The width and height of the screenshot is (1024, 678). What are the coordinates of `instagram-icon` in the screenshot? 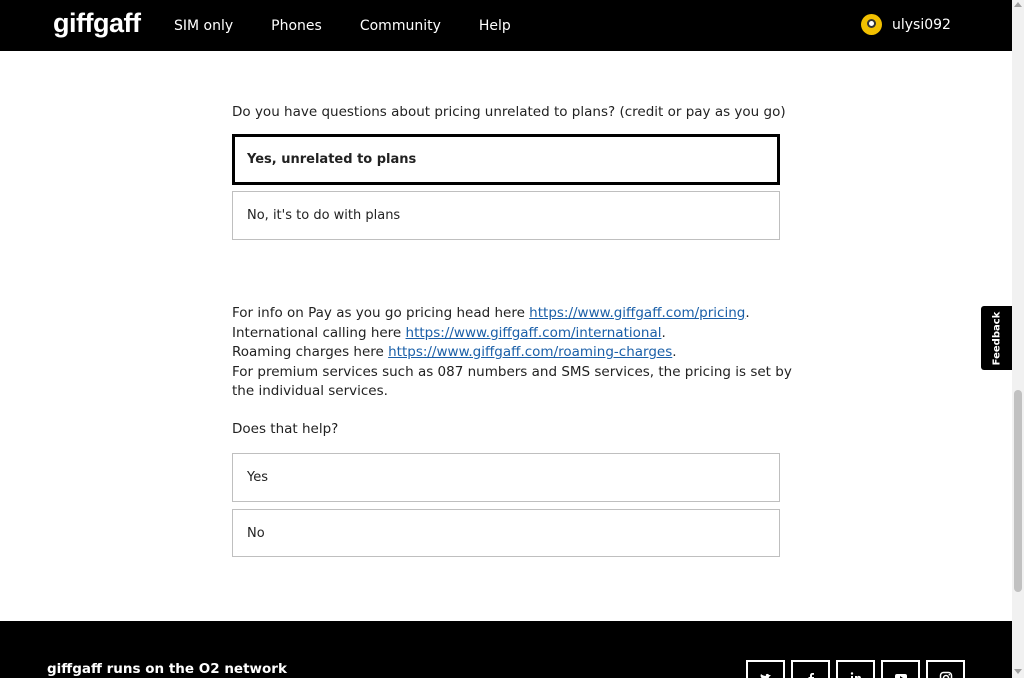 It's located at (945, 669).